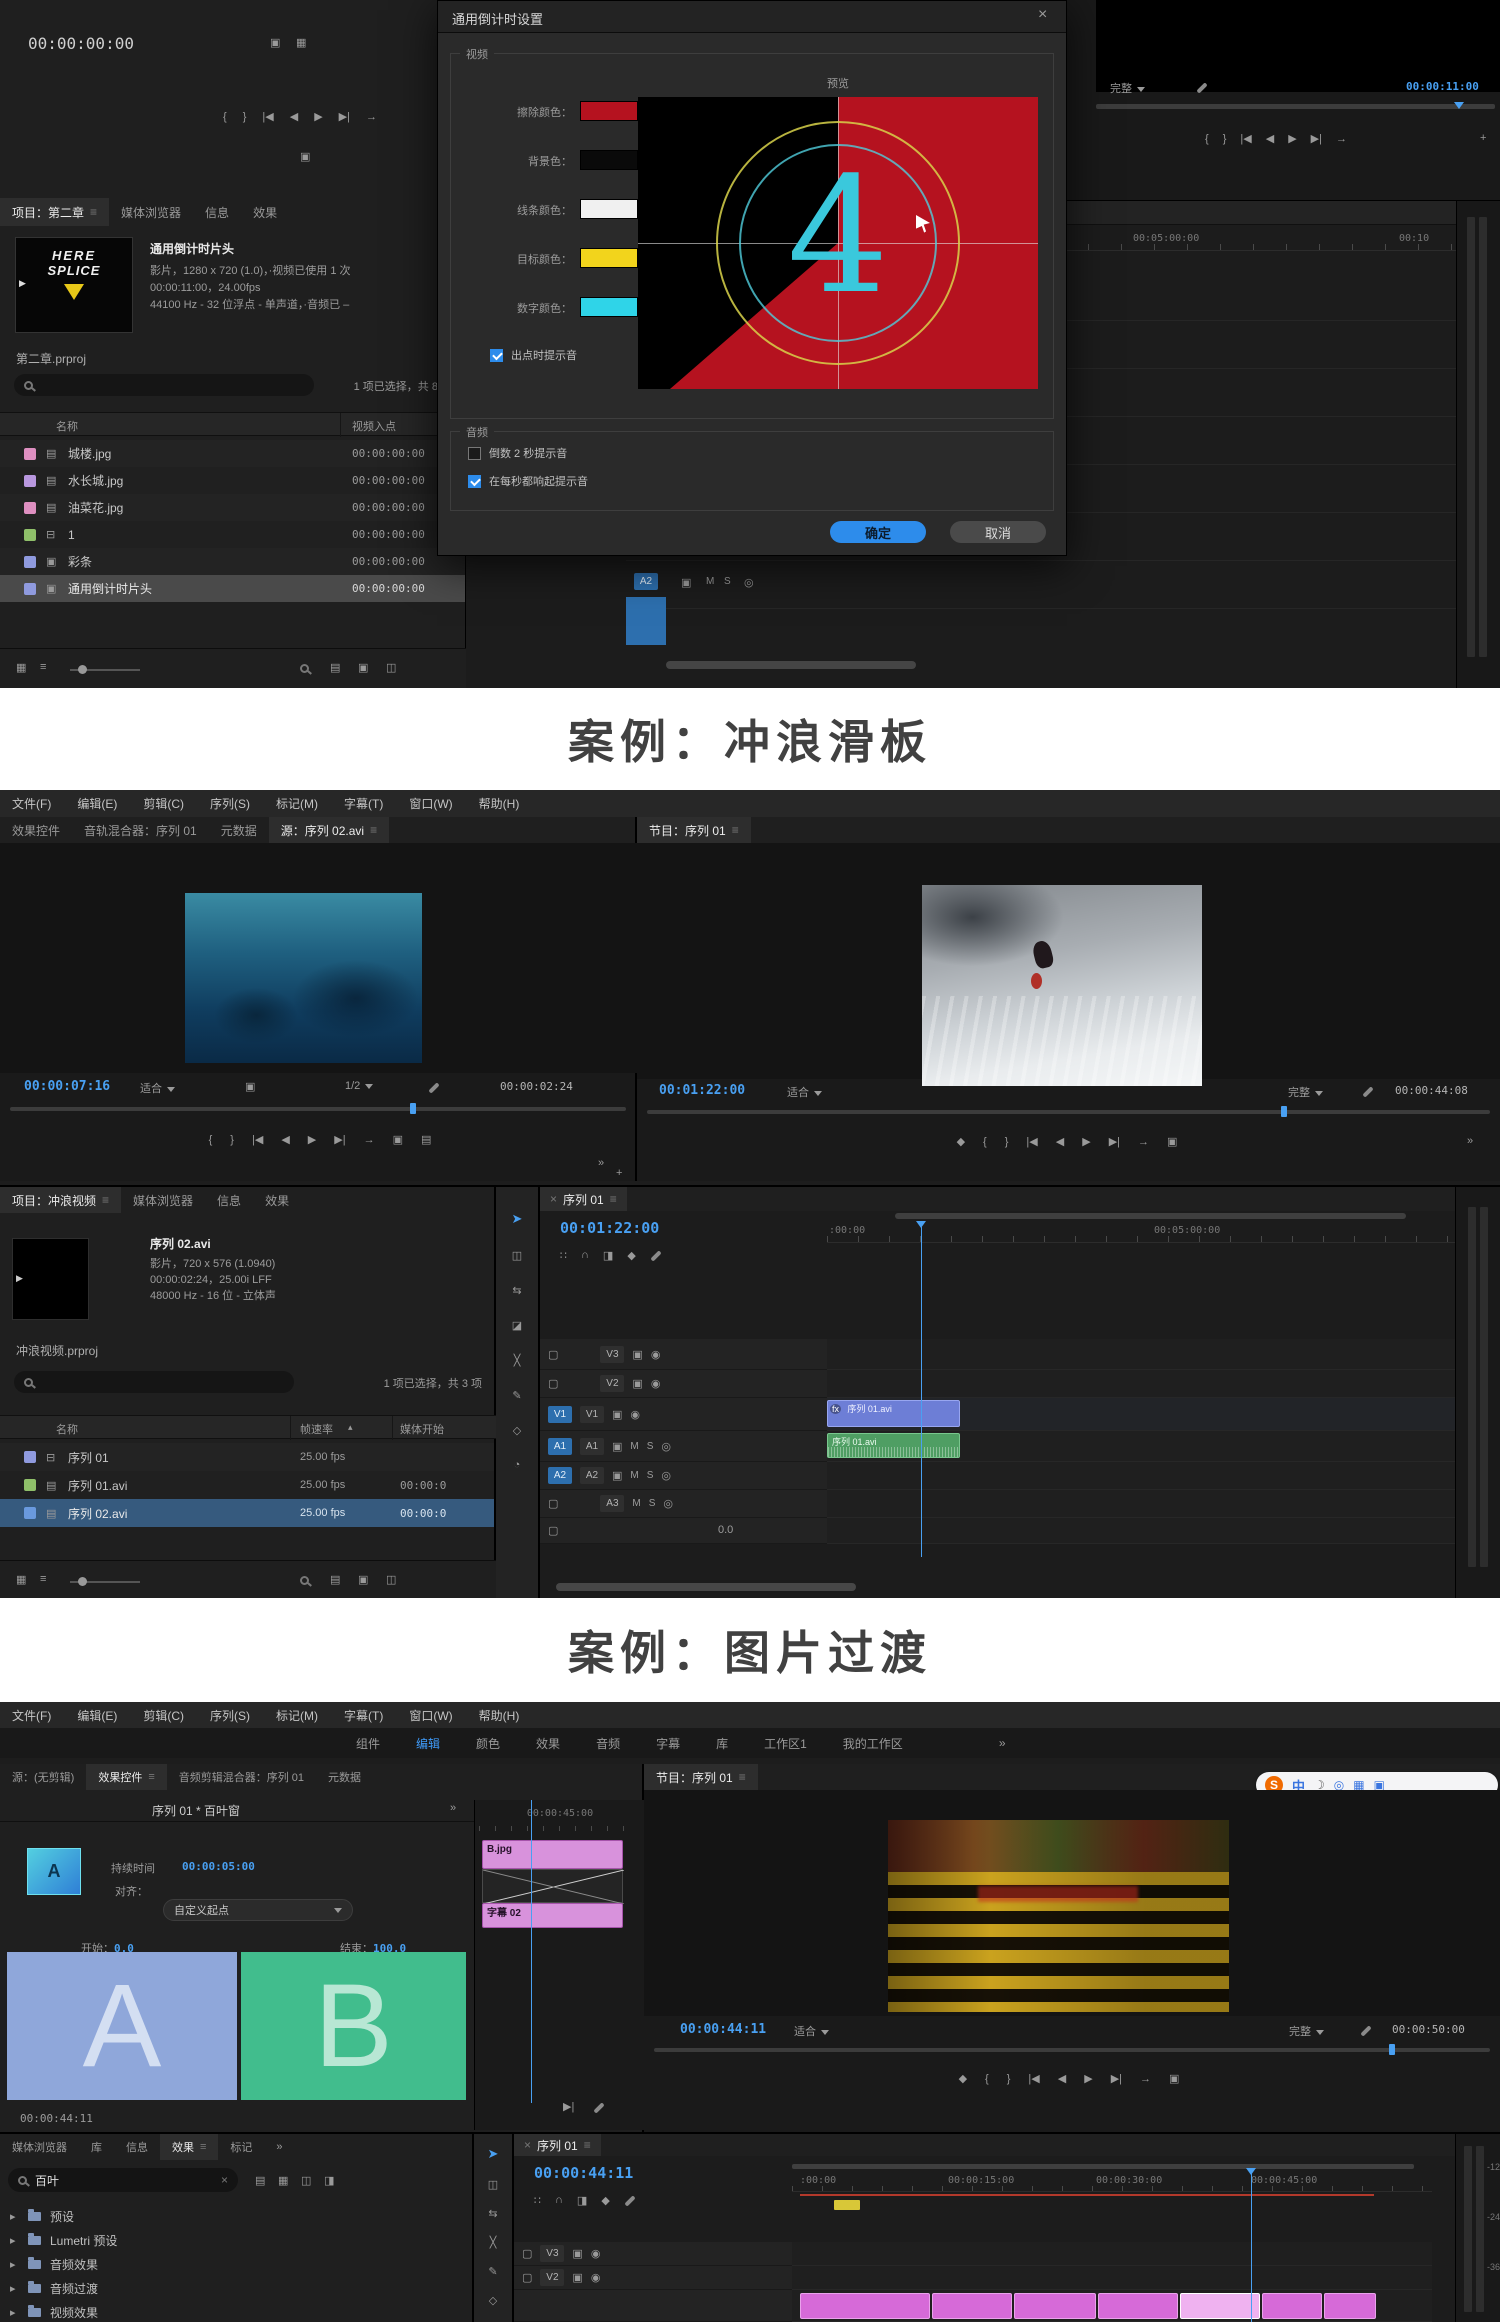 This screenshot has width=1500, height=2322. I want to click on add-button: +, so click(1483, 138).